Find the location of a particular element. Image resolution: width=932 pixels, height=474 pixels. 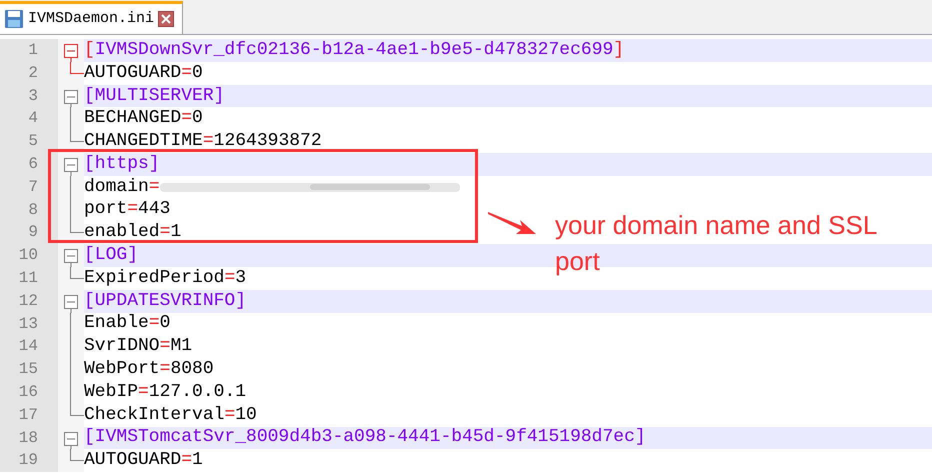

line-number: 18 is located at coordinates (28, 437).